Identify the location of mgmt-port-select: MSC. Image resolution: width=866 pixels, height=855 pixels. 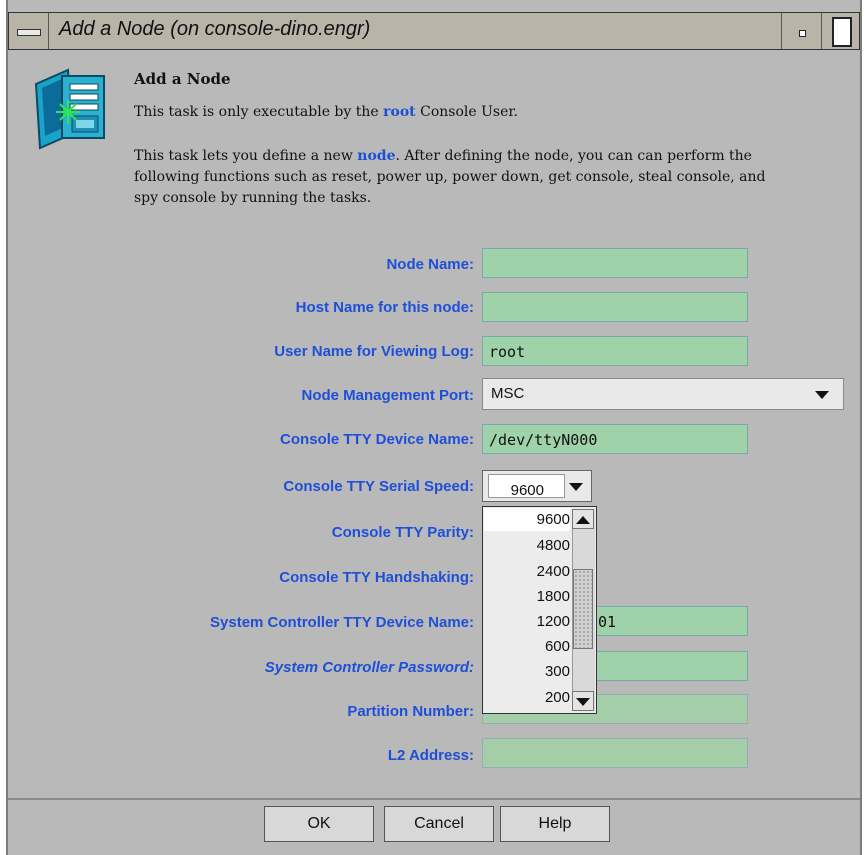
(663, 394).